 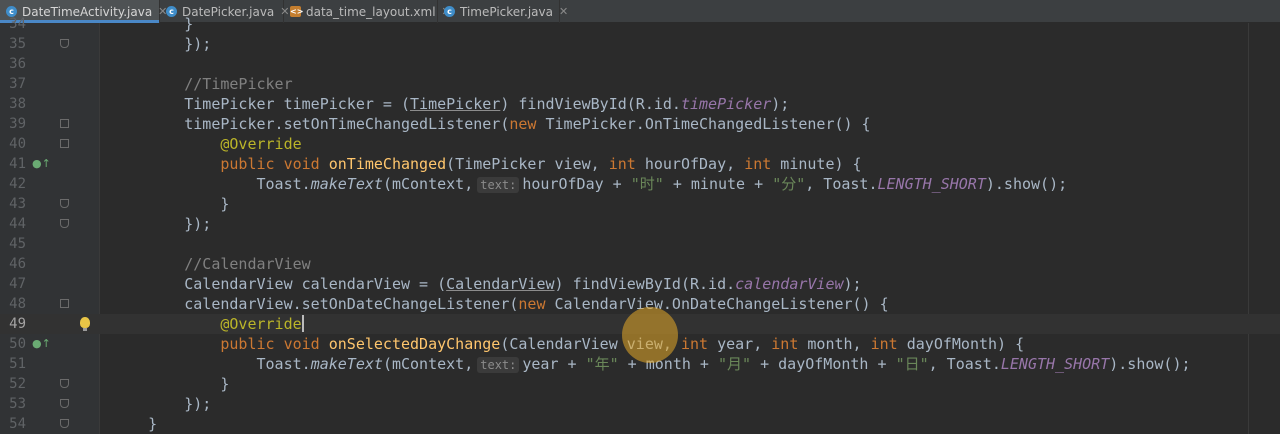 What do you see at coordinates (261, 324) in the screenshot?
I see `code-token: @Override` at bounding box center [261, 324].